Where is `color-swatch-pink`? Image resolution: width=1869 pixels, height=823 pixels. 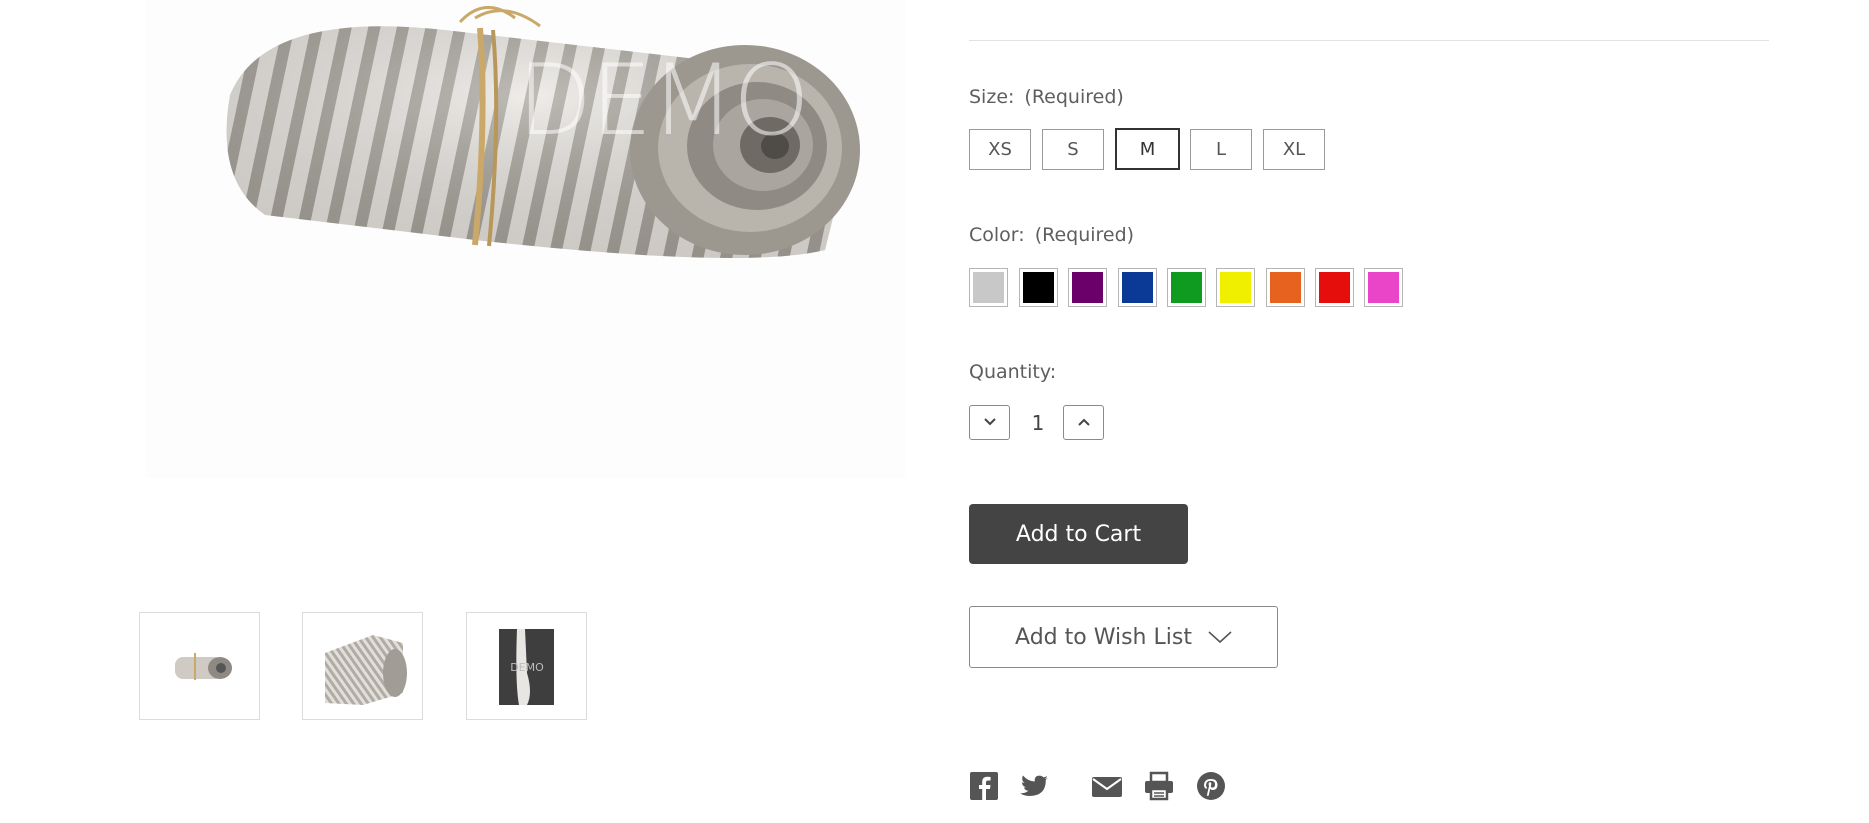
color-swatch-pink is located at coordinates (1383, 287).